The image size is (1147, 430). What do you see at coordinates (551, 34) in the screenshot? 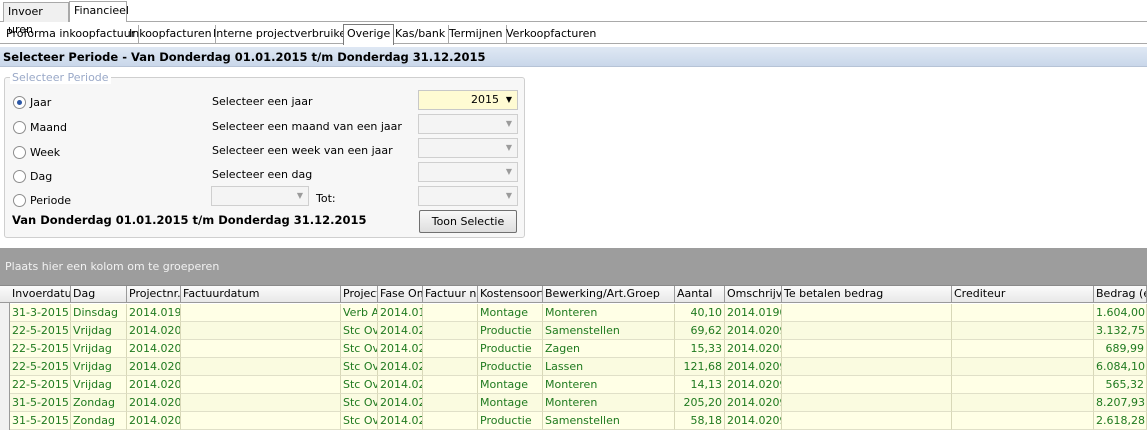
I see `tab-verkoopfacturen: Verkoopfacturen` at bounding box center [551, 34].